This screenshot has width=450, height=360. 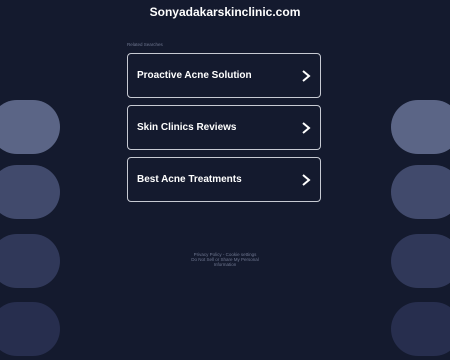 I want to click on site-title: Sonyadakarskinclinic.com, so click(x=225, y=12).